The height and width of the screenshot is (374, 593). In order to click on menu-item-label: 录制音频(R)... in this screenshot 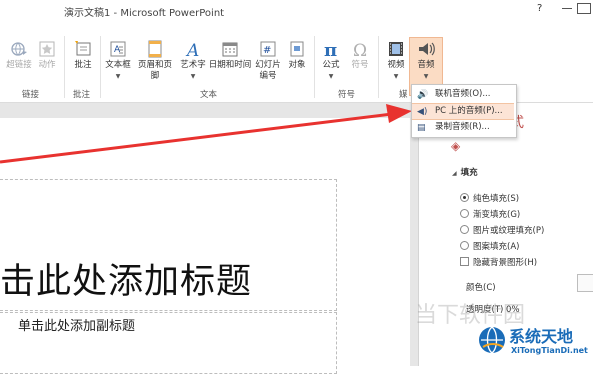, I will do `click(462, 127)`.